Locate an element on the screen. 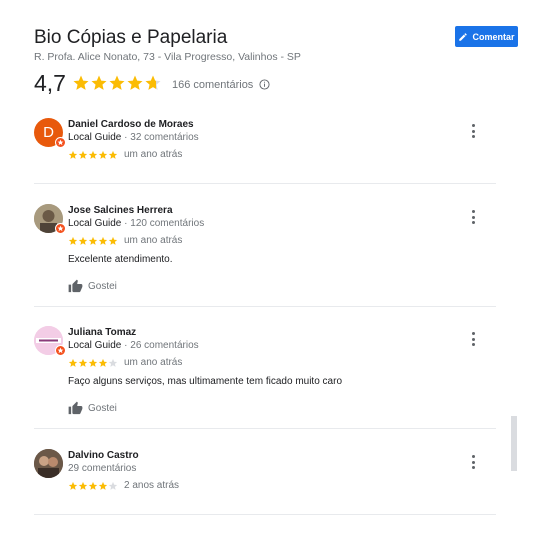 The height and width of the screenshot is (550, 550). reviewer-meta: Local Guide · 32 comentários is located at coordinates (133, 137).